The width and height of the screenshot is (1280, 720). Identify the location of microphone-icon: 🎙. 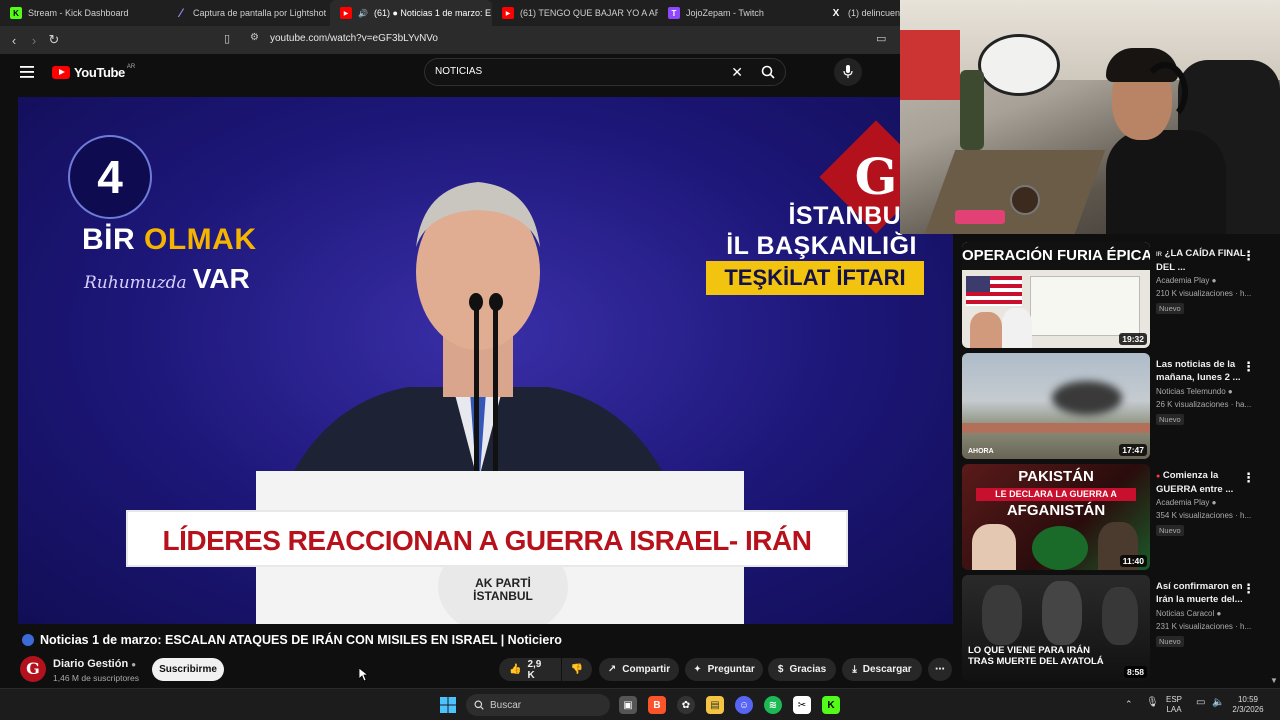
(1152, 703).